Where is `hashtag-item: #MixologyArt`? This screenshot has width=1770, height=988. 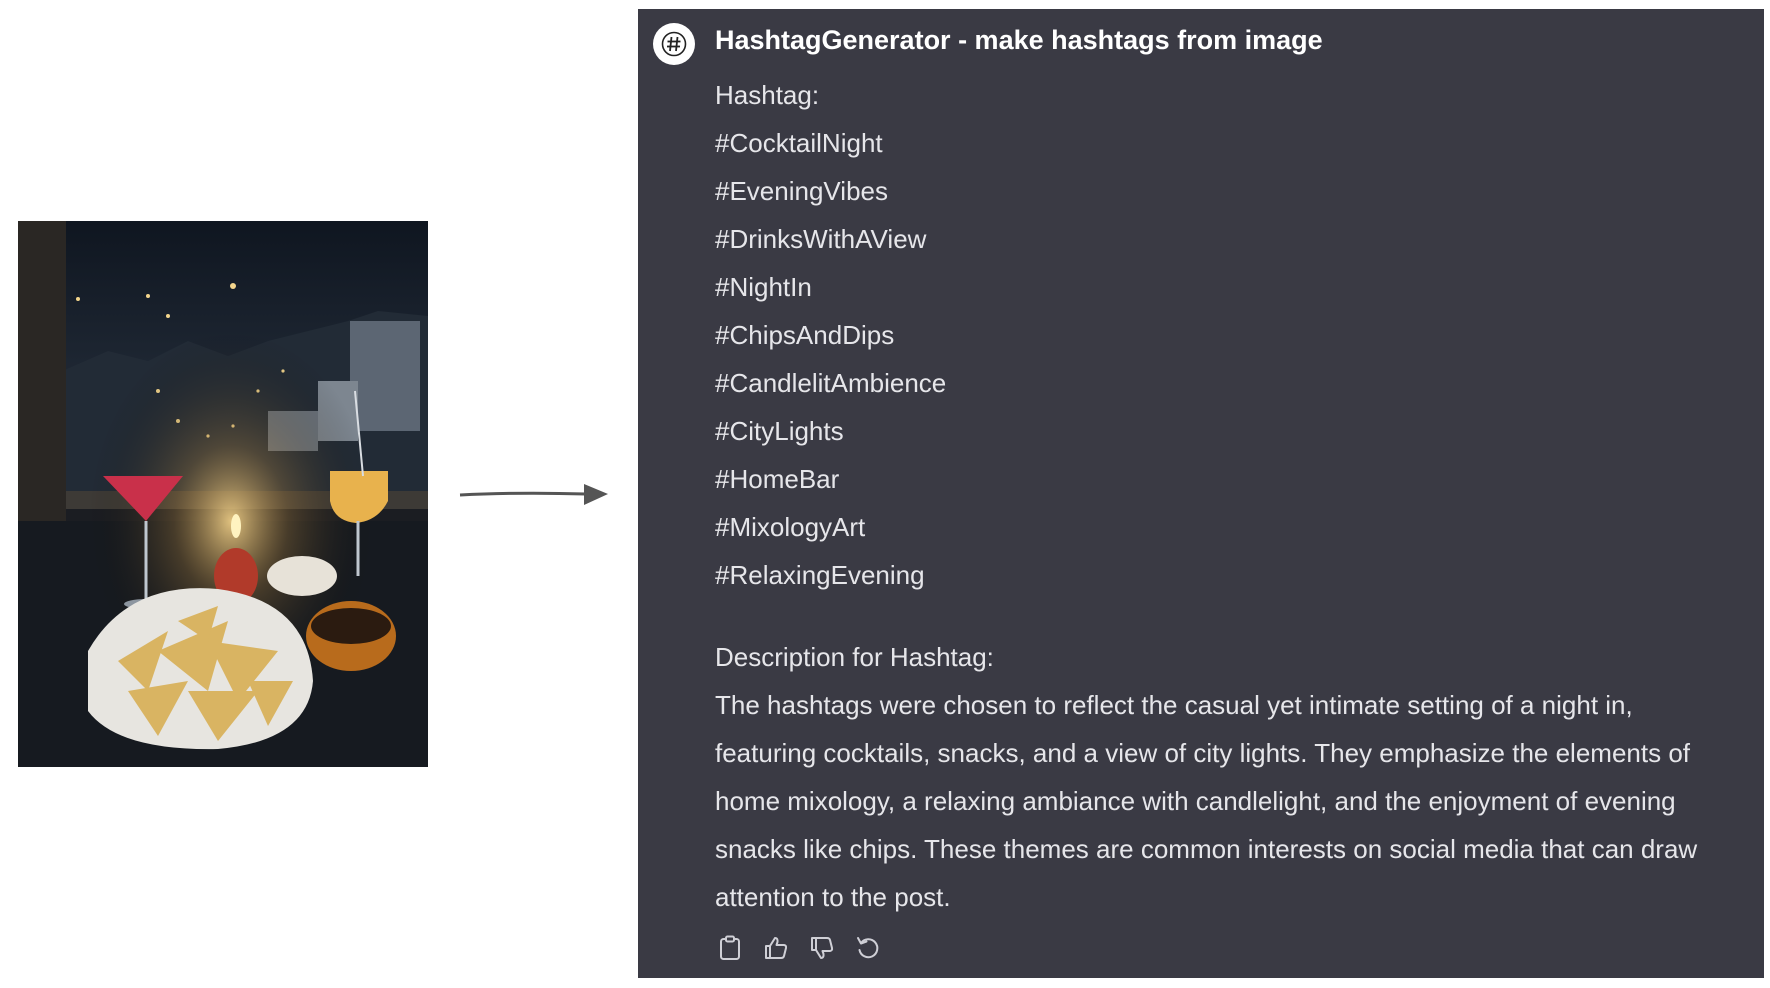 hashtag-item: #MixologyArt is located at coordinates (790, 527).